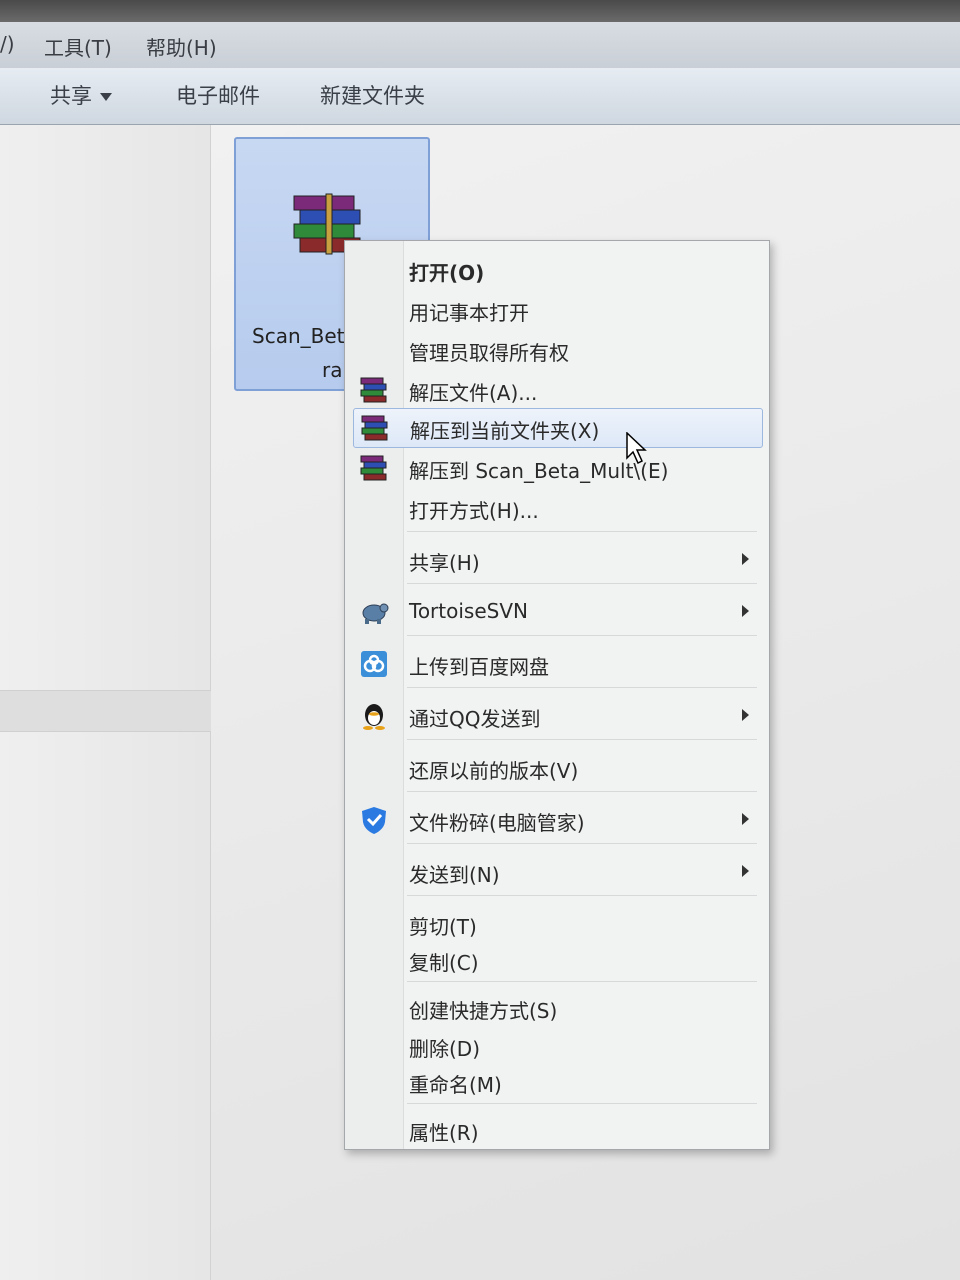 This screenshot has height=1280, width=960. What do you see at coordinates (445, 1049) in the screenshot?
I see `menu-item-label: 删除(D)` at bounding box center [445, 1049].